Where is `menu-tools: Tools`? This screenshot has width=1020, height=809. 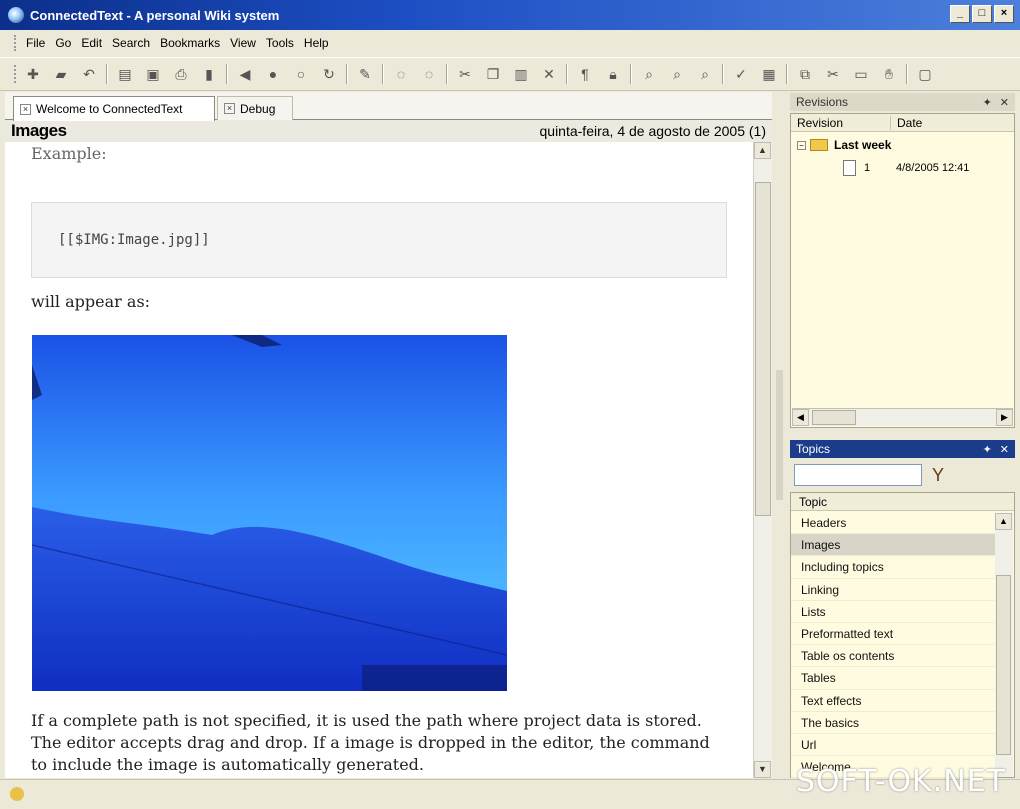
menu-tools: Tools is located at coordinates (280, 43).